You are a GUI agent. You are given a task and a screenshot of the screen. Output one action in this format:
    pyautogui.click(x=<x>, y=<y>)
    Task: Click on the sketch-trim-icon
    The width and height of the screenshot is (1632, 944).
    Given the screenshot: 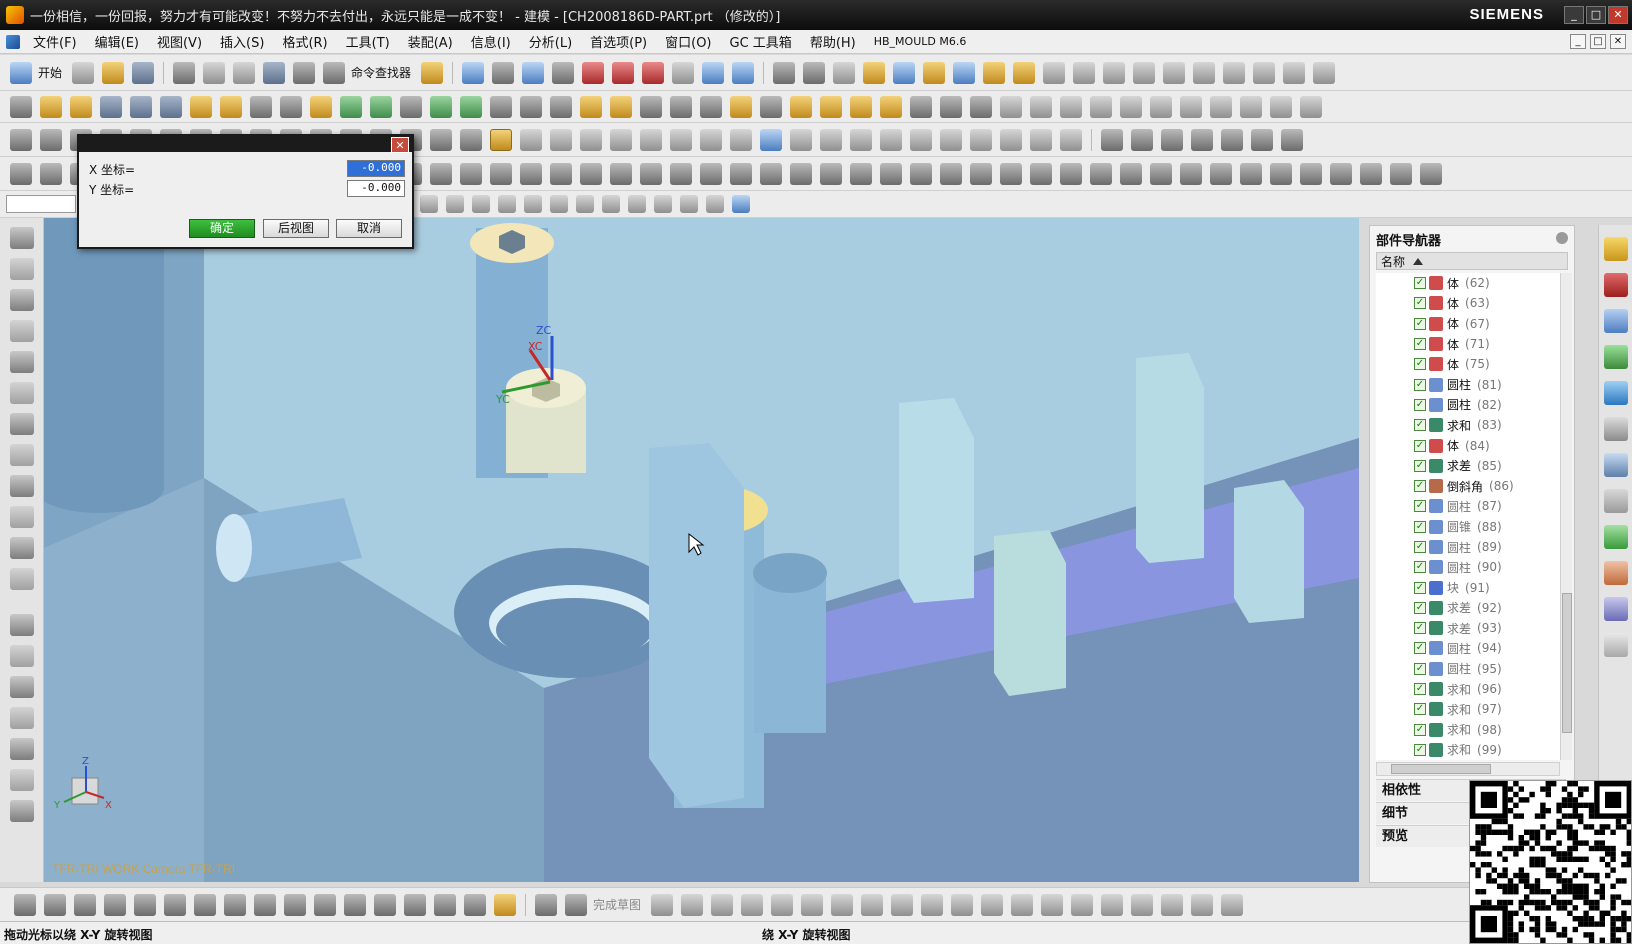 What is the action you would take?
    pyautogui.click(x=711, y=139)
    